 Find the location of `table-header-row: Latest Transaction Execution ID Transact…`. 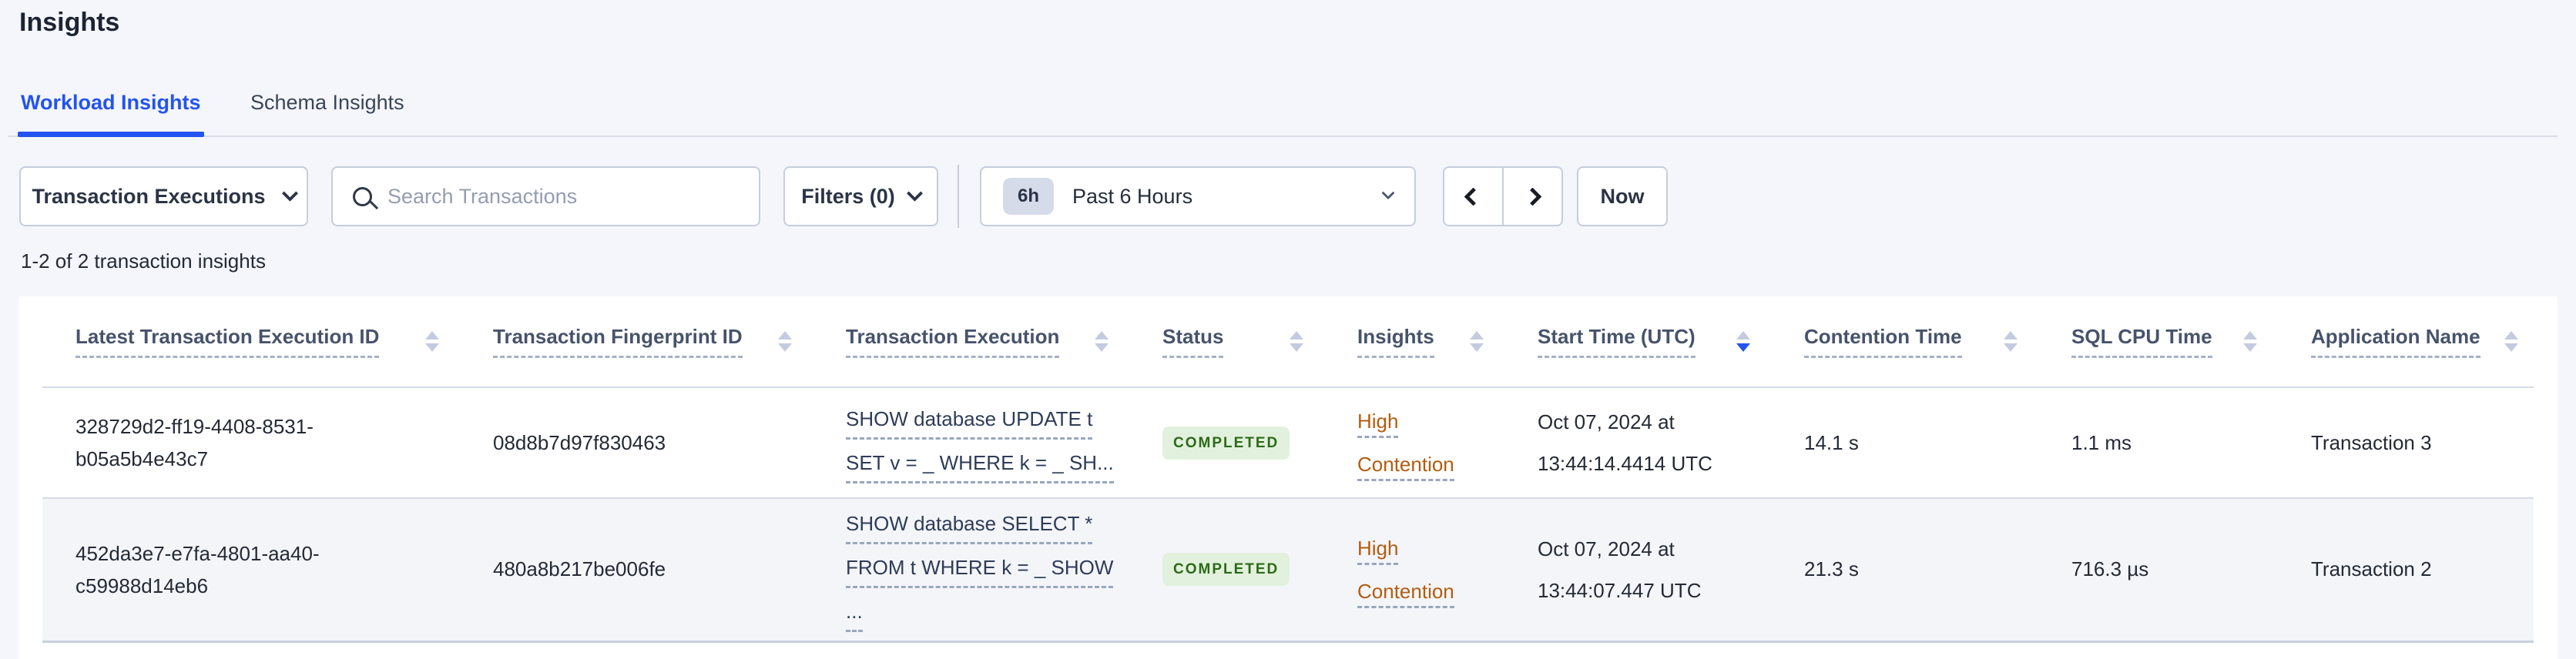

table-header-row: Latest Transaction Execution ID Transact… is located at coordinates (1288, 341).